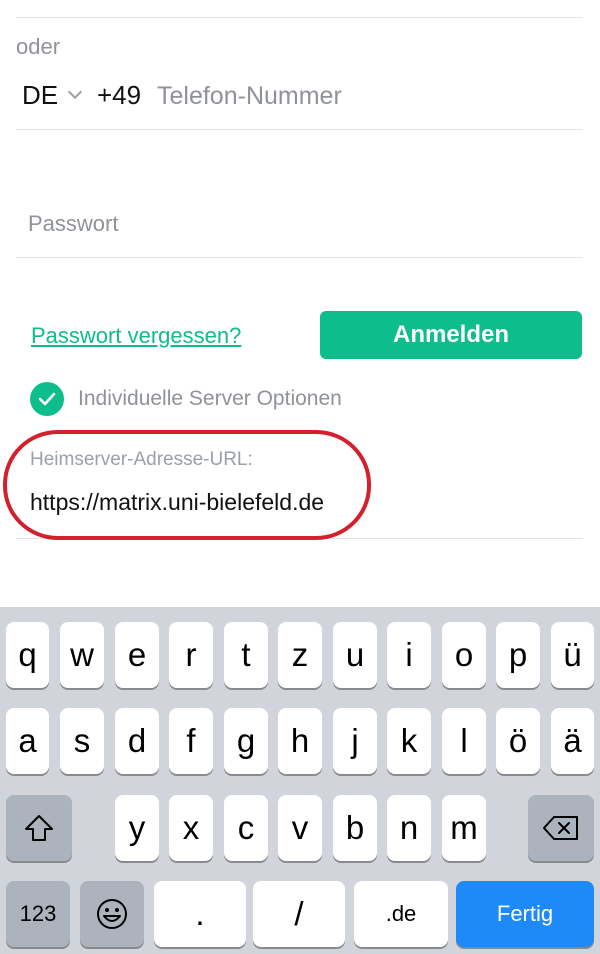  I want to click on key-n: n, so click(409, 828).